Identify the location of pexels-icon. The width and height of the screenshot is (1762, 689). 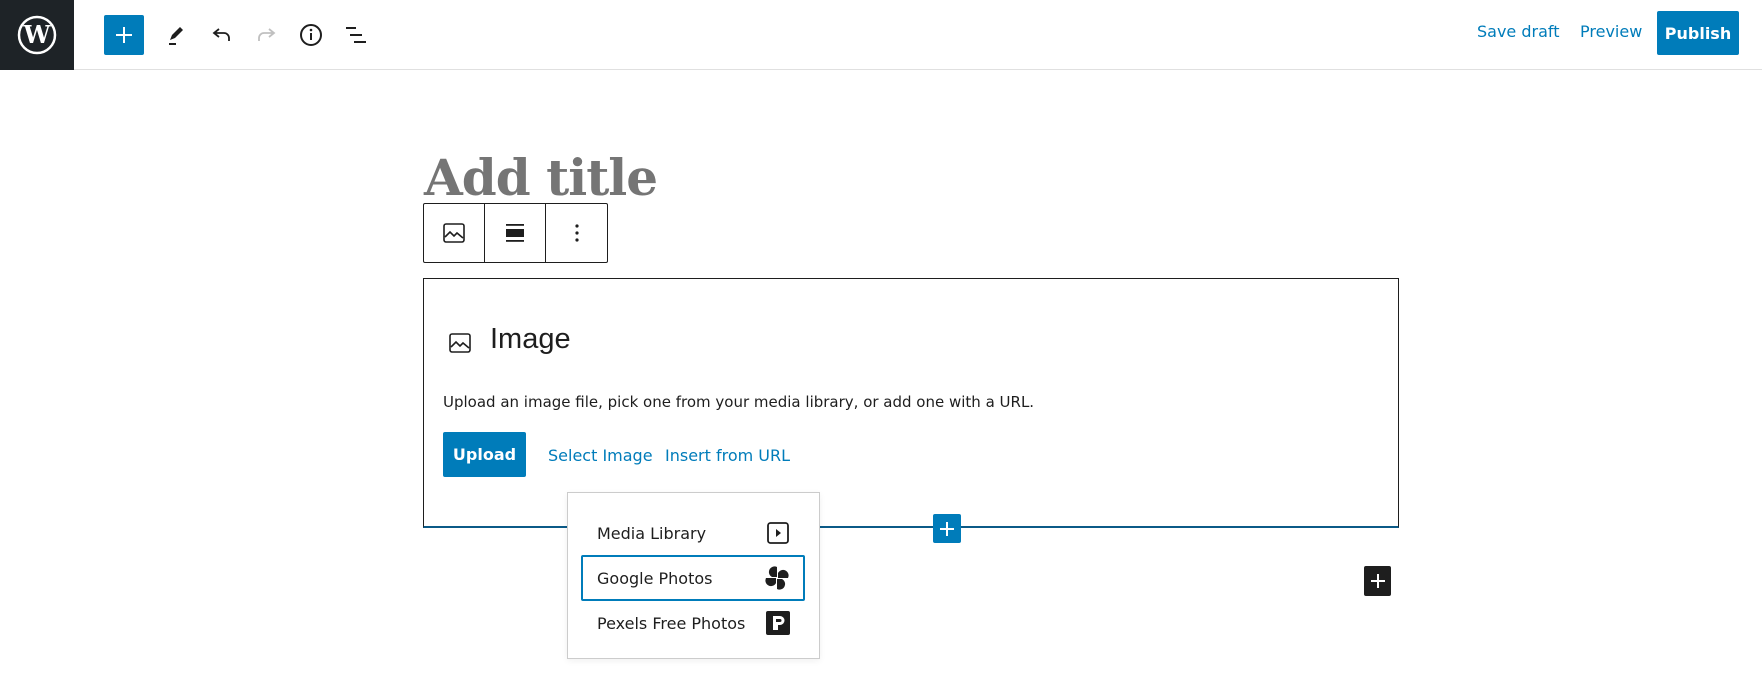
(778, 623).